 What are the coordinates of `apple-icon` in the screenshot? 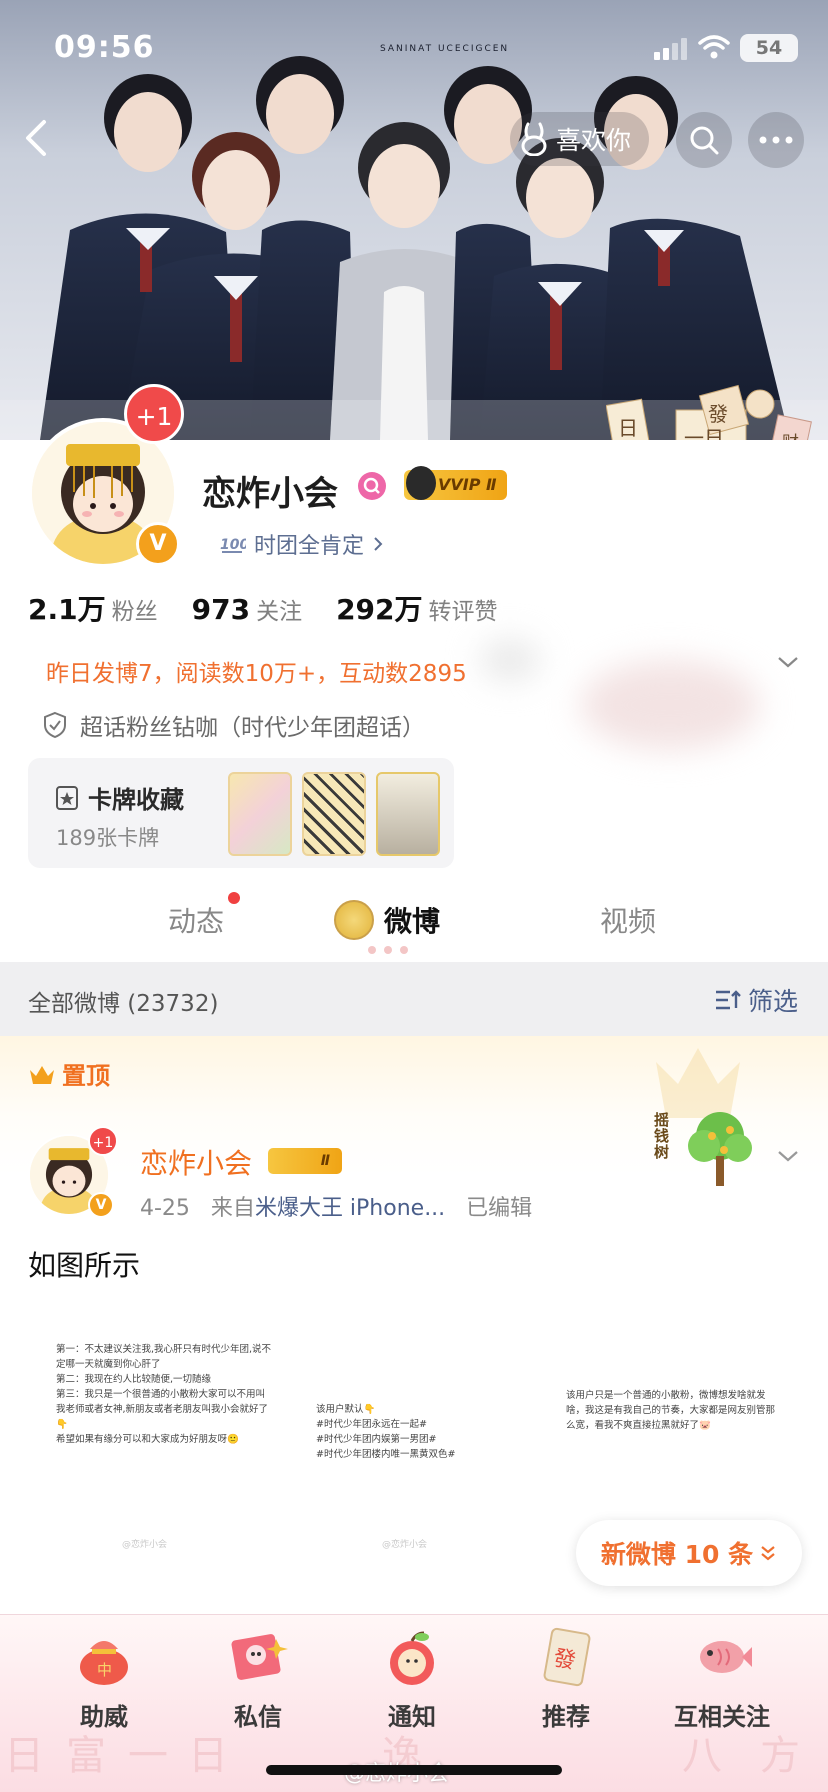 It's located at (412, 1658).